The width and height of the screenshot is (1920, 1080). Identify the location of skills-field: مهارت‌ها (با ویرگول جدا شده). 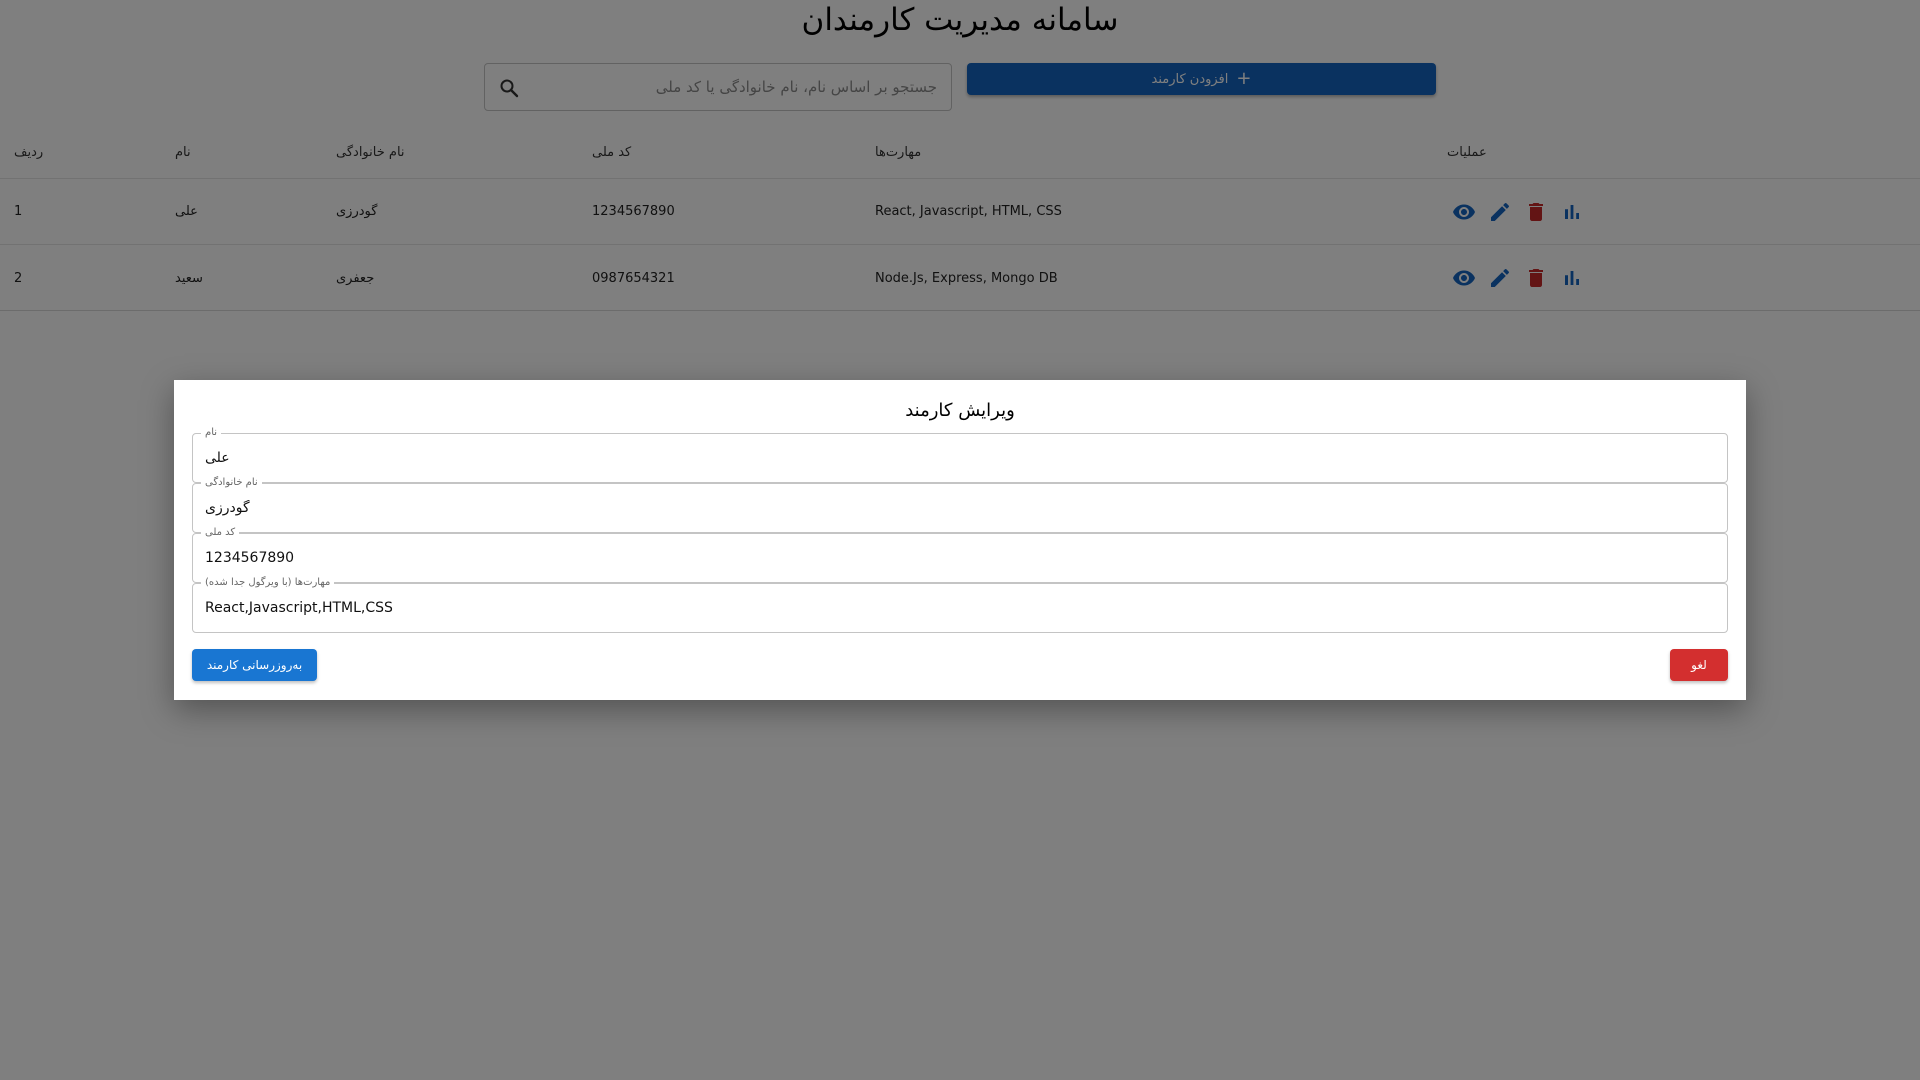
(960, 604).